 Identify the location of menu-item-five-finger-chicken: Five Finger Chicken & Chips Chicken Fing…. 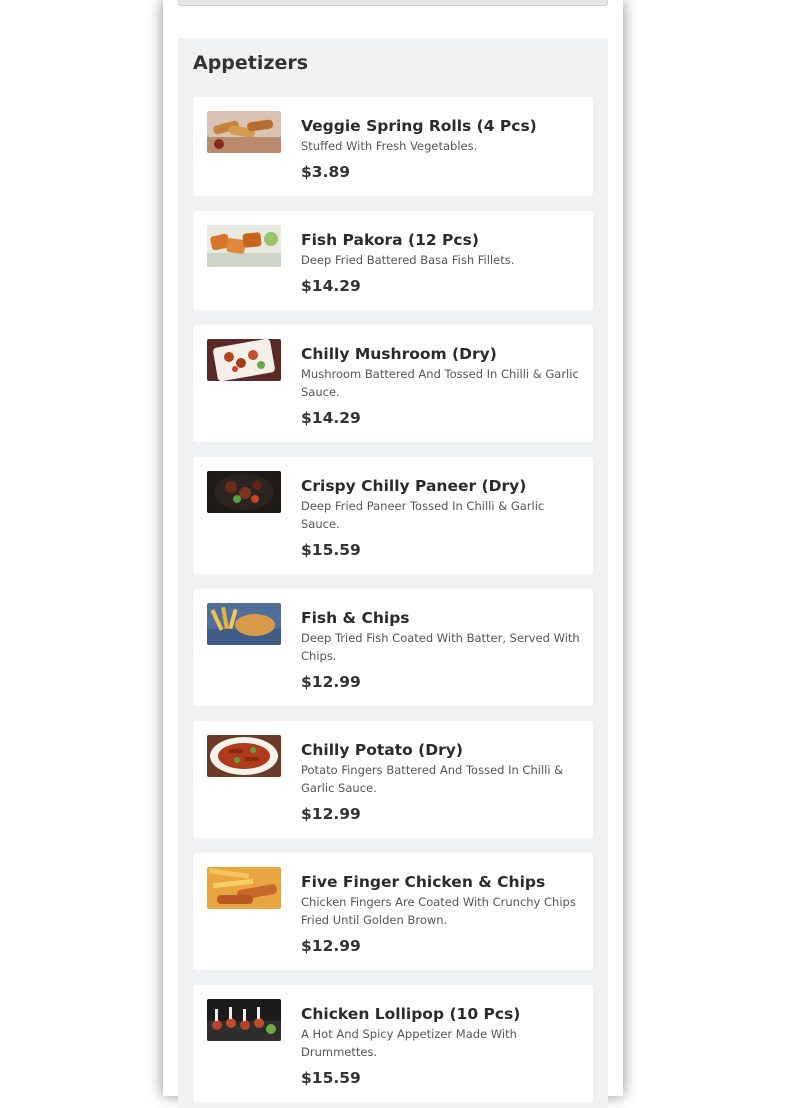
(393, 911).